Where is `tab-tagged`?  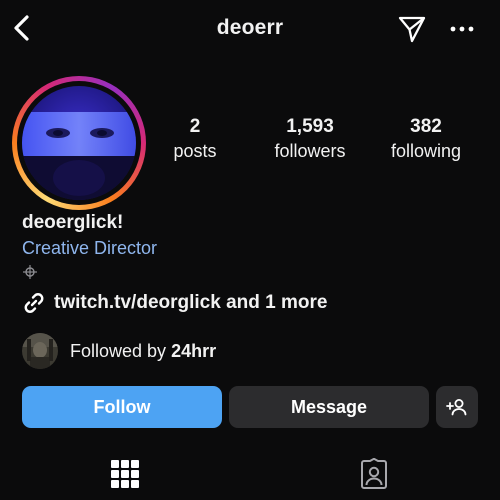
tab-tagged is located at coordinates (374, 473).